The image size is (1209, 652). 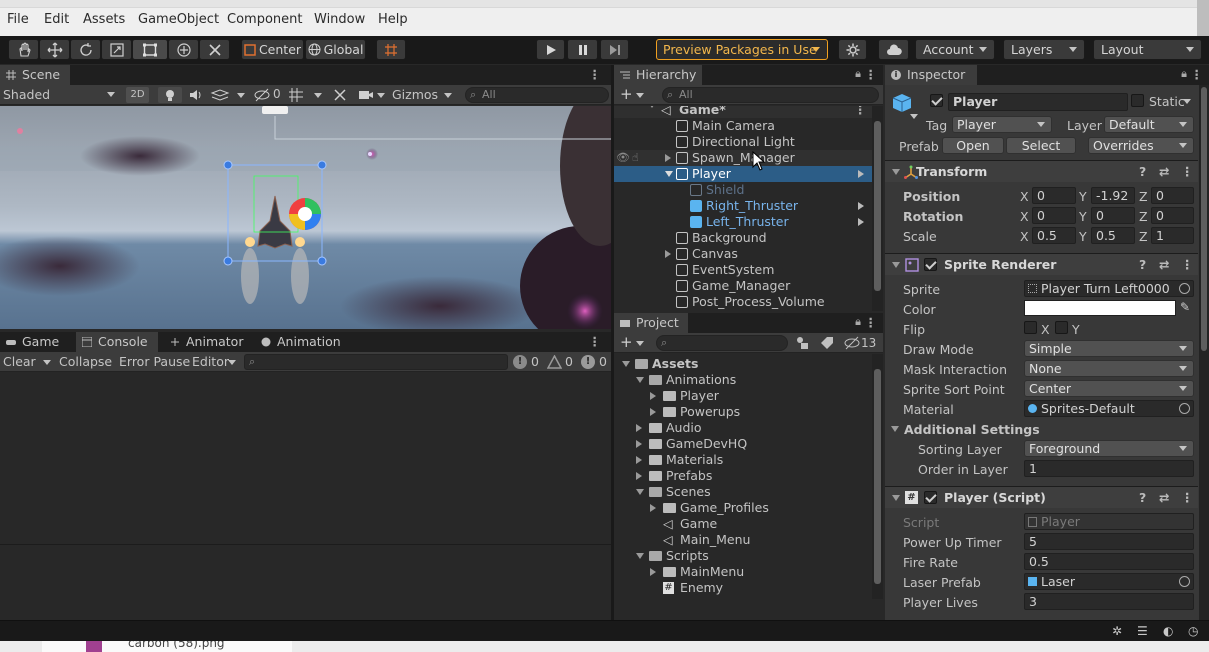 I want to click on transform-tool-button, so click(x=183, y=49).